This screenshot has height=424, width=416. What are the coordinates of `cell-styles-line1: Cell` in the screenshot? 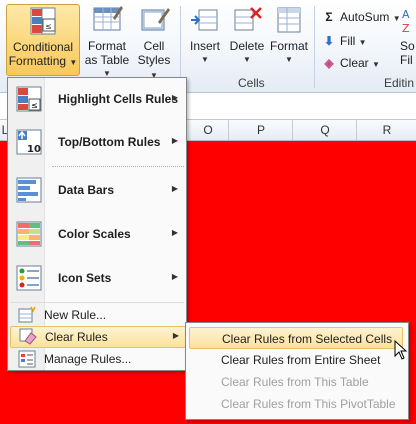 It's located at (154, 46).